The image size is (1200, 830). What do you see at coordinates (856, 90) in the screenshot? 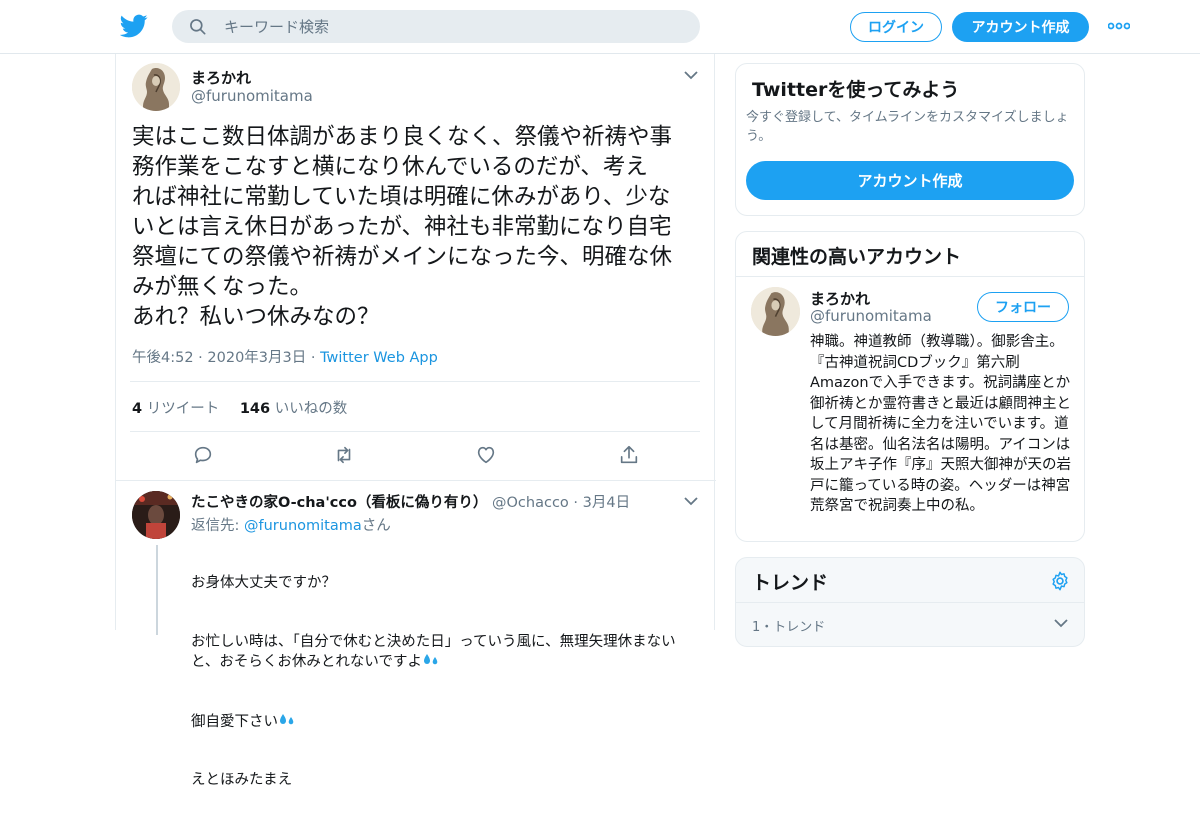
I see `signup-card-title: Twitterを使ってみよう` at bounding box center [856, 90].